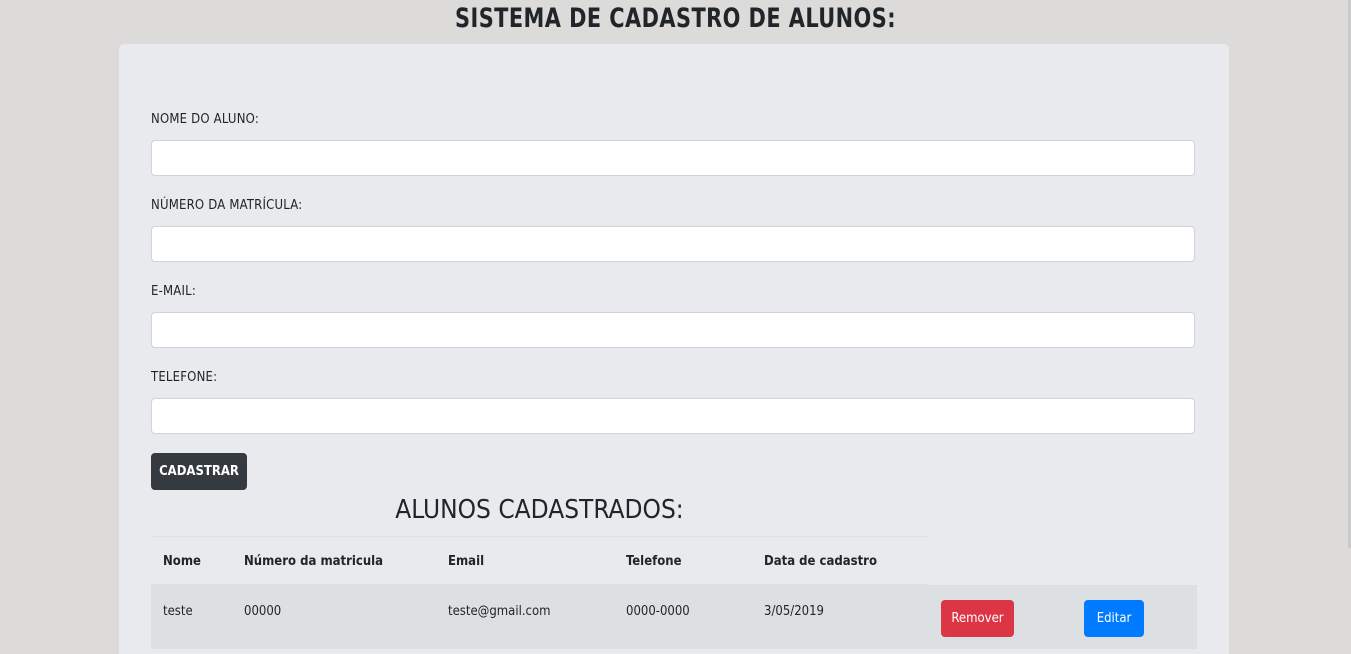 This screenshot has width=1351, height=654. I want to click on column-header-date: Data de cadastro, so click(820, 561).